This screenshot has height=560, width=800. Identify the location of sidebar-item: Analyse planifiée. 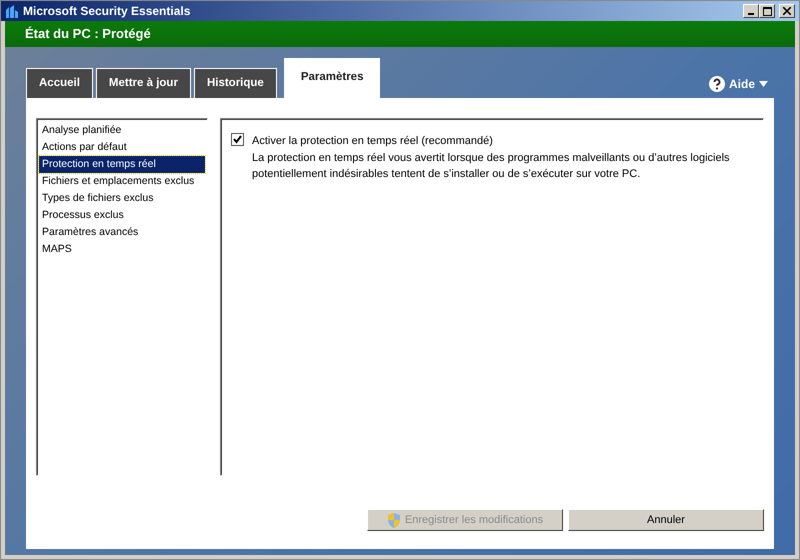
(122, 130).